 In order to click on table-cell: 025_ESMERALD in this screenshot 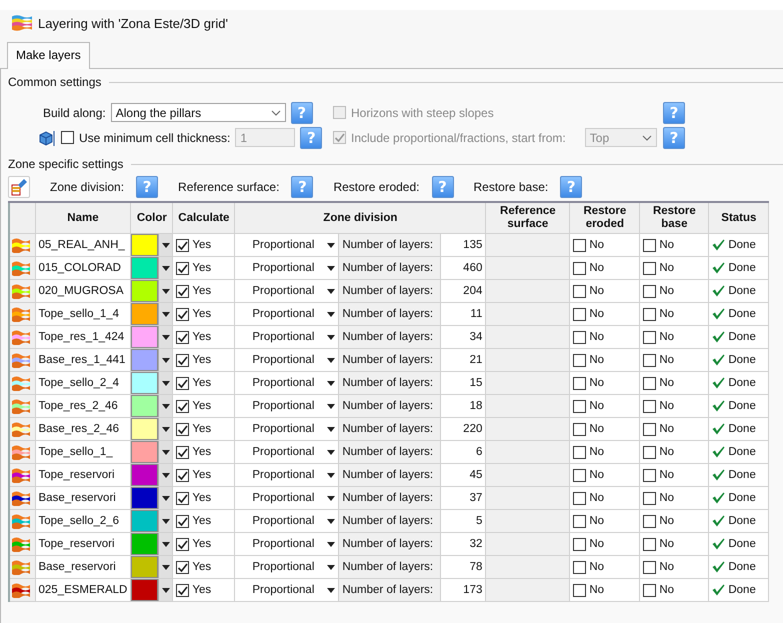, I will do `click(83, 590)`.